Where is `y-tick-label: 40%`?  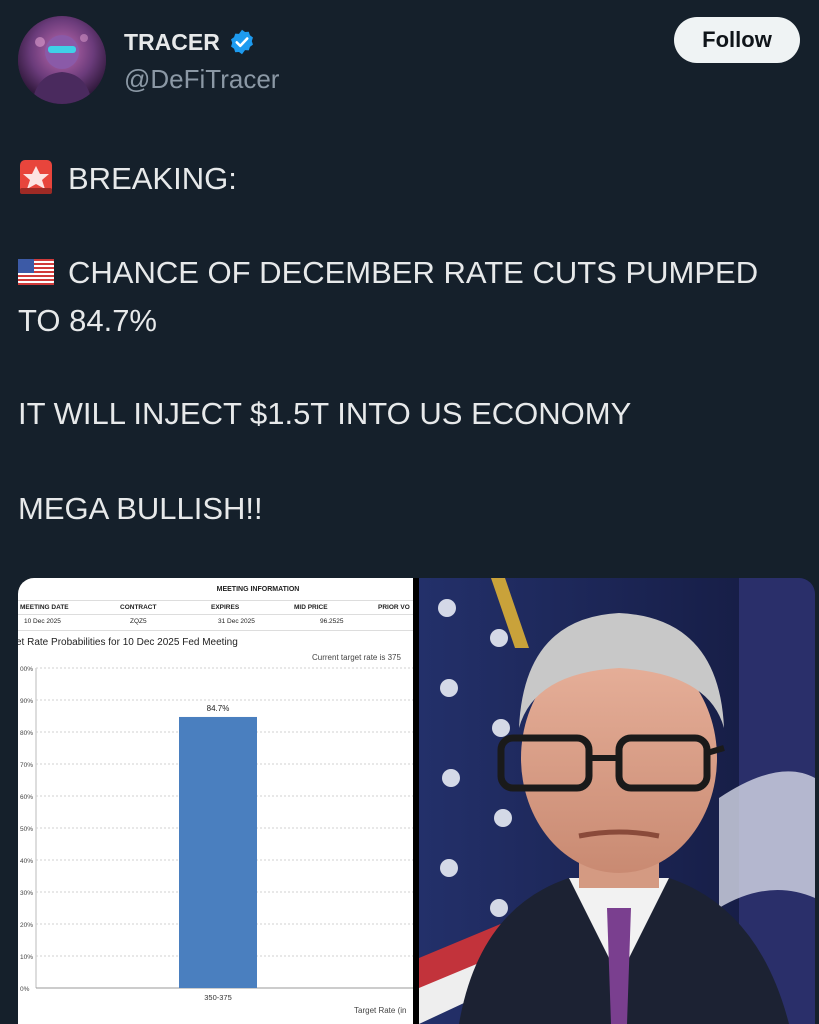
y-tick-label: 40% is located at coordinates (26, 861).